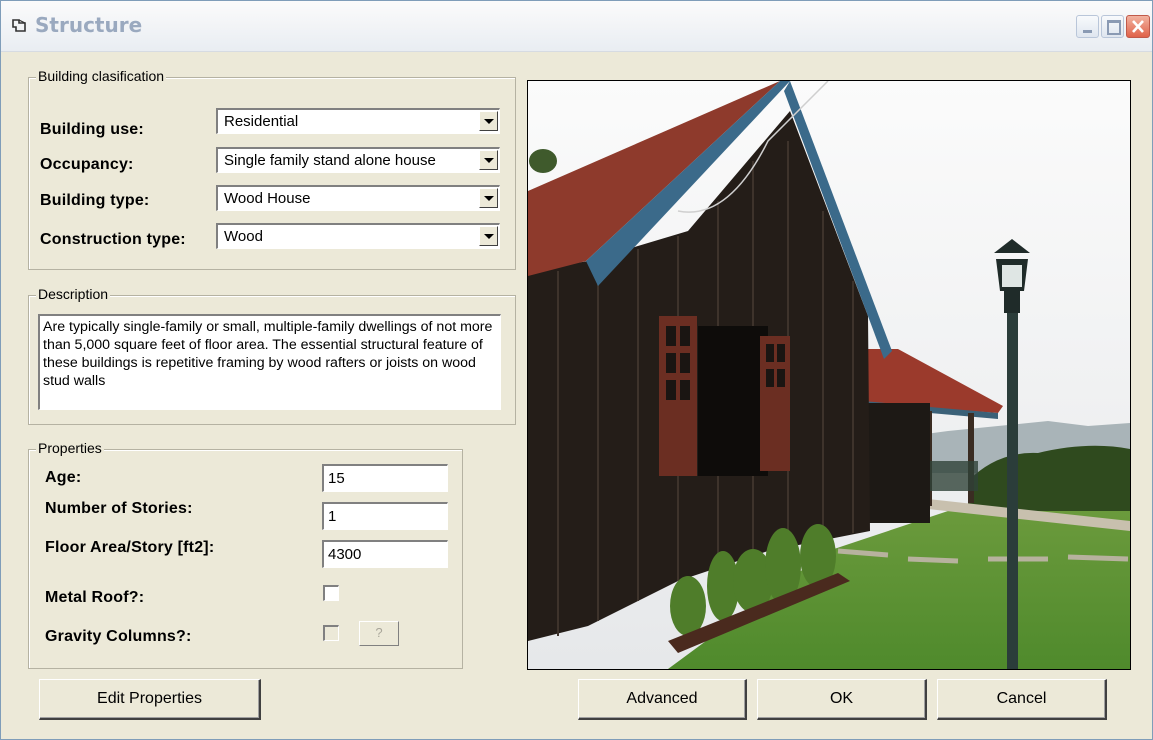 Image resolution: width=1153 pixels, height=740 pixels. I want to click on building-type-value: Wood House, so click(267, 198).